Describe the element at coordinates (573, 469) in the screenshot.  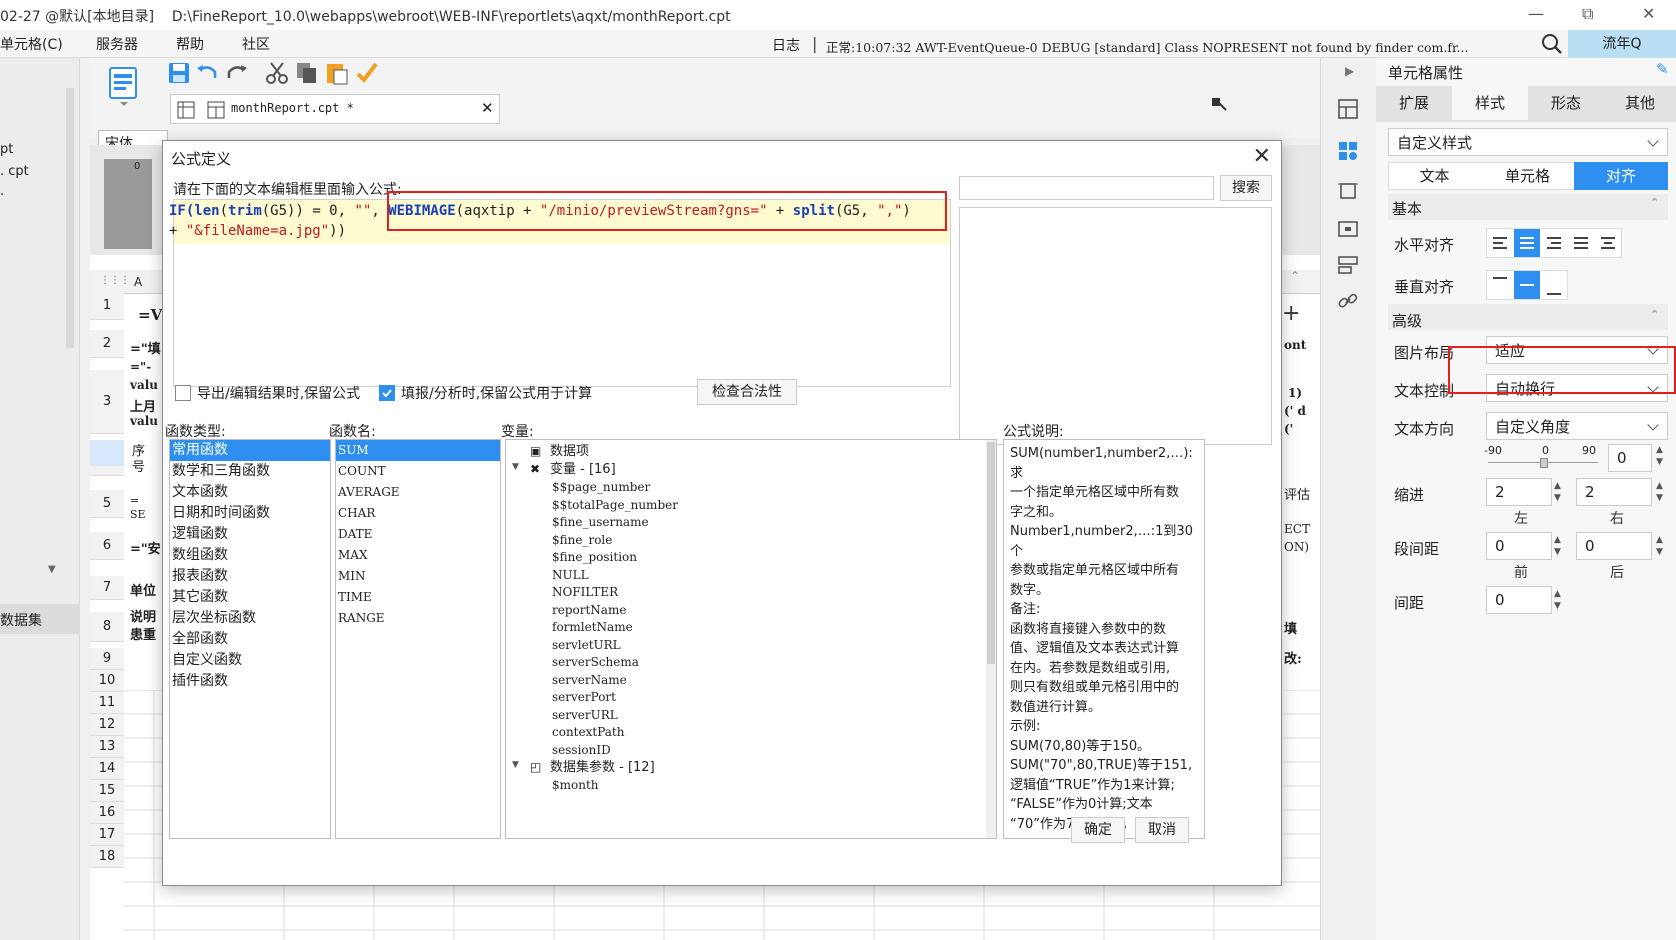
I see `variable-group: ✖ 变量 - [16]` at that location.